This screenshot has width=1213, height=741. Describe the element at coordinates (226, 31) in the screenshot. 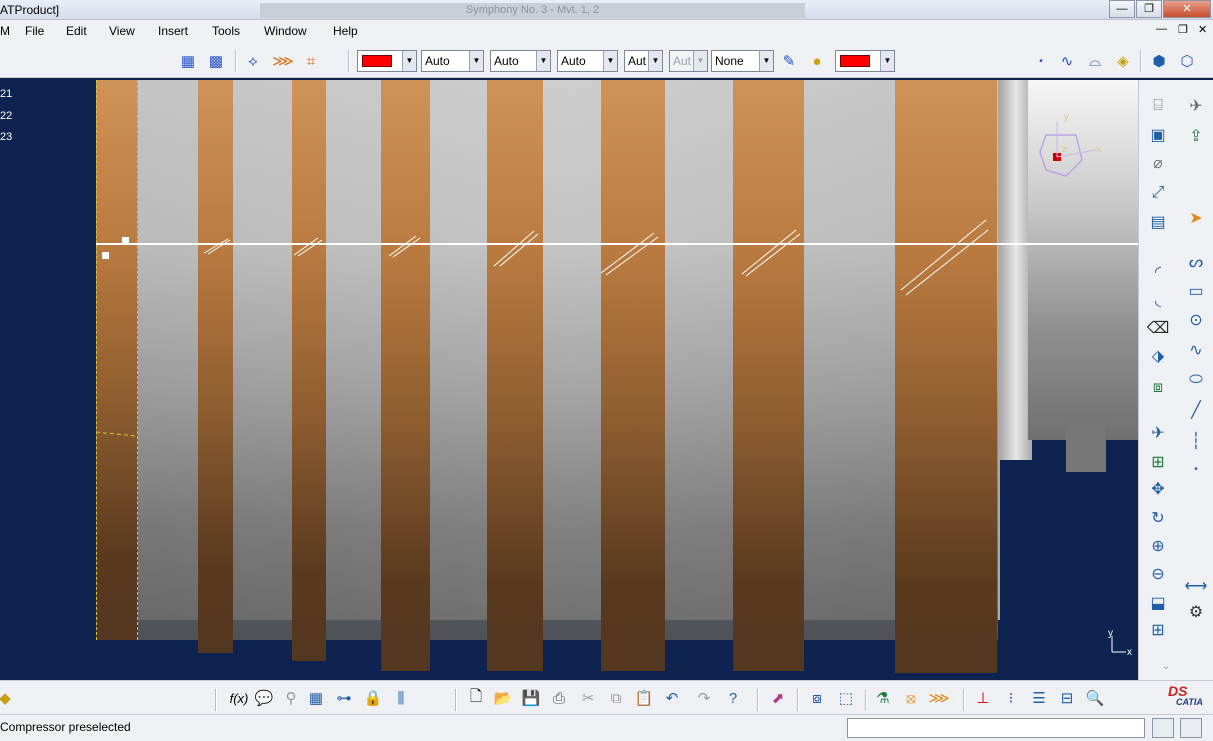

I see `menu-tools: Tools` at that location.